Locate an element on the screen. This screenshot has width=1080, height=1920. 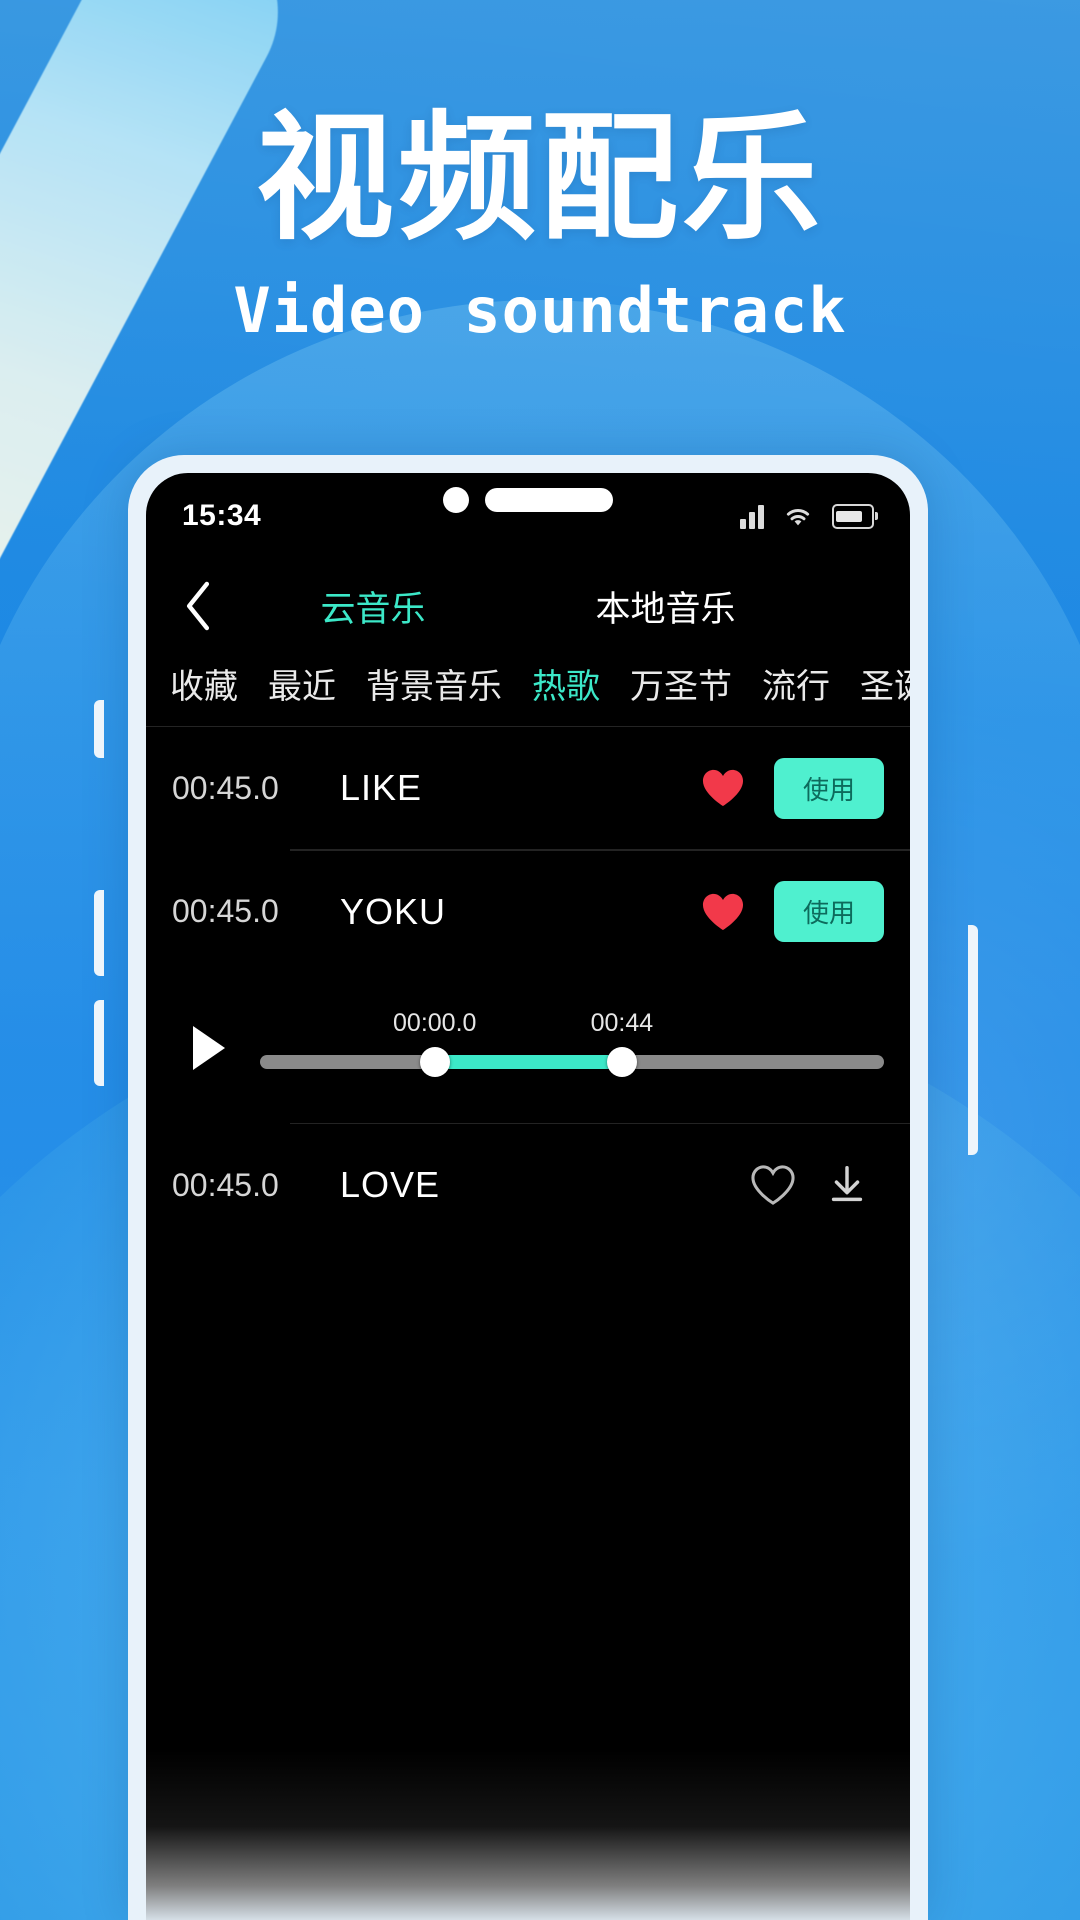
song-actions is located at coordinates (817, 1185).